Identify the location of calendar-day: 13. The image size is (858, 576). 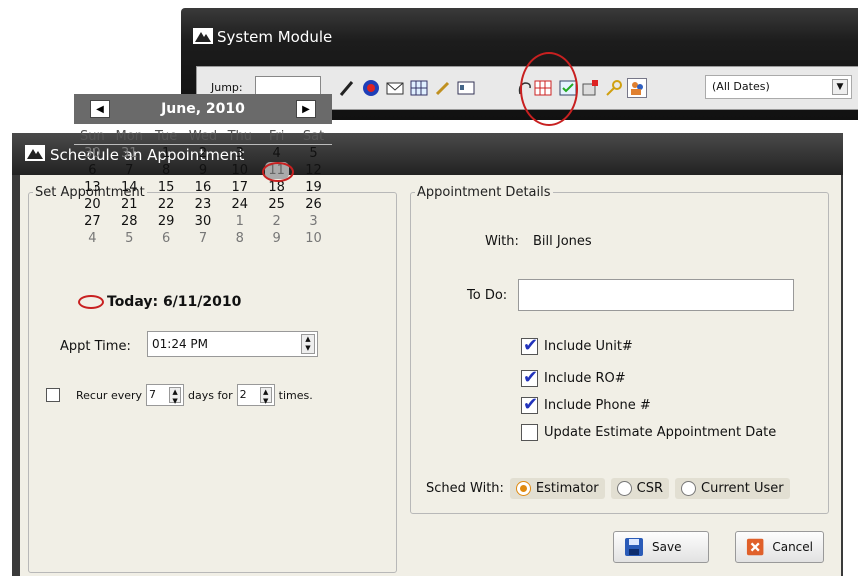
(92, 187).